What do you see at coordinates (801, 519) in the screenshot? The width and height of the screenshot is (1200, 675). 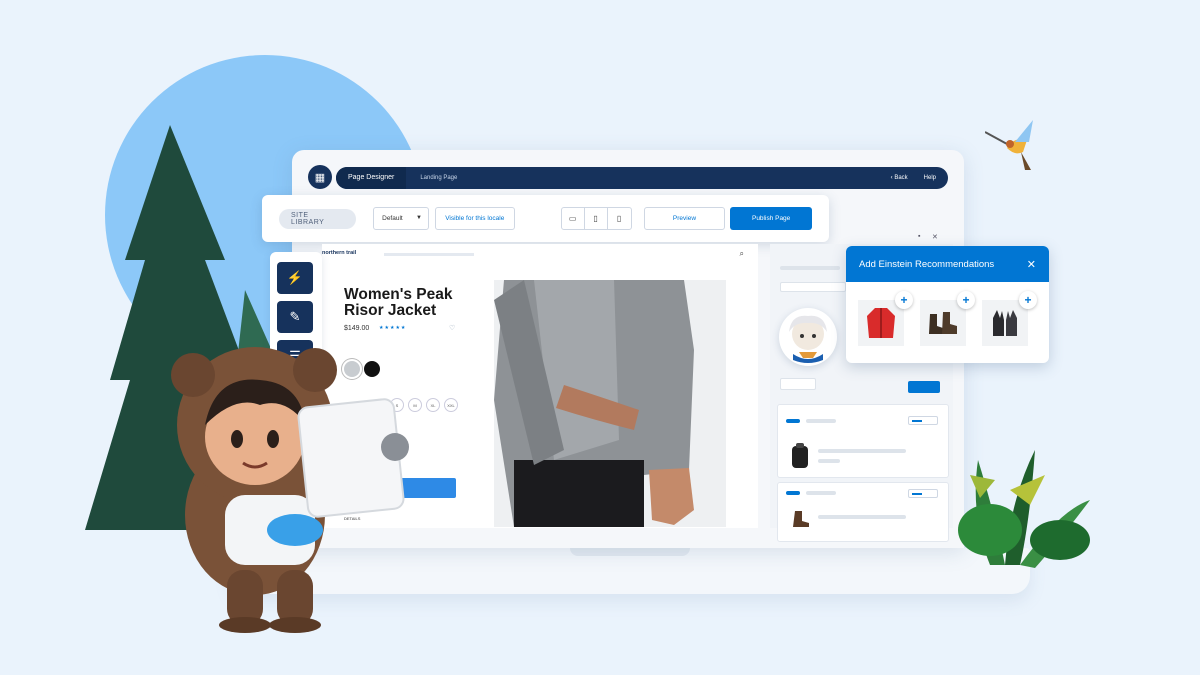 I see `boot-icon` at bounding box center [801, 519].